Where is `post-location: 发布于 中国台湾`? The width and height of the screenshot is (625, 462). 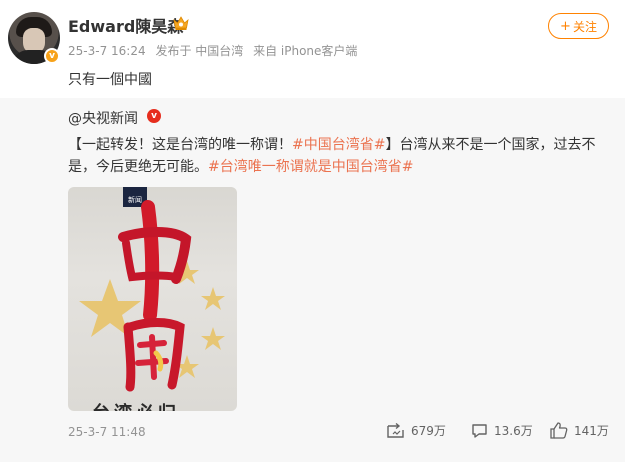
post-location: 发布于 中国台湾 is located at coordinates (199, 51).